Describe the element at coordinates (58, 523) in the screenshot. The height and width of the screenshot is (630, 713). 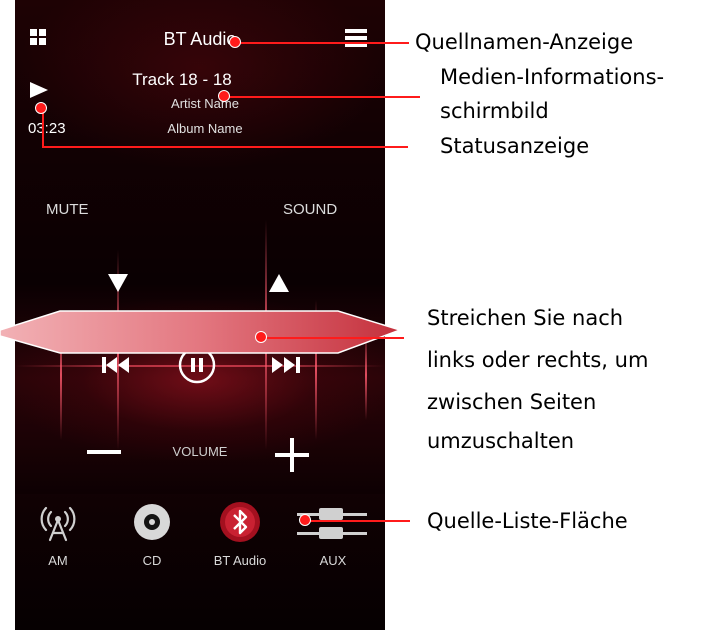
I see `antenna-icon` at that location.